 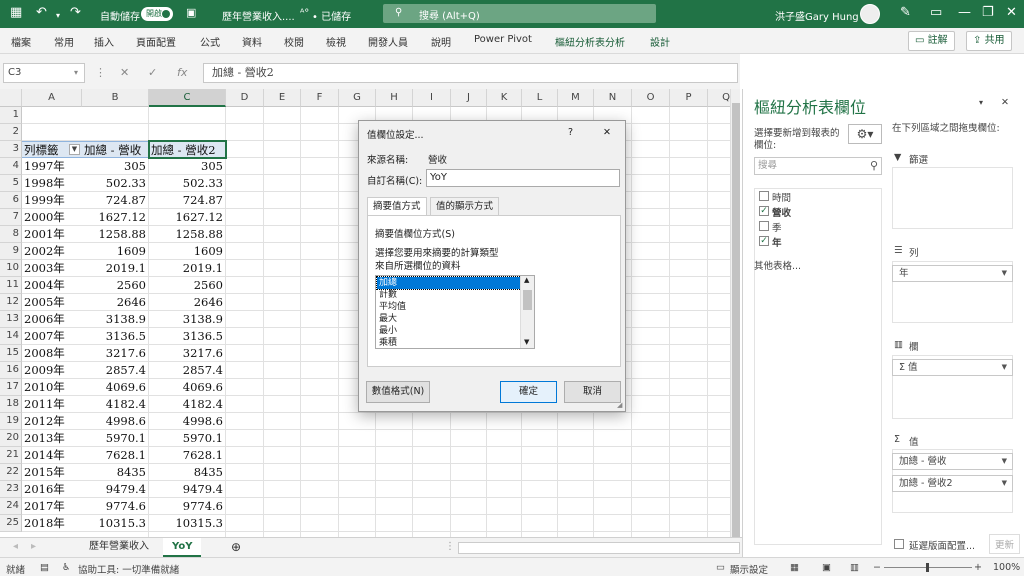 I want to click on tab-data: 資料, so click(x=252, y=41).